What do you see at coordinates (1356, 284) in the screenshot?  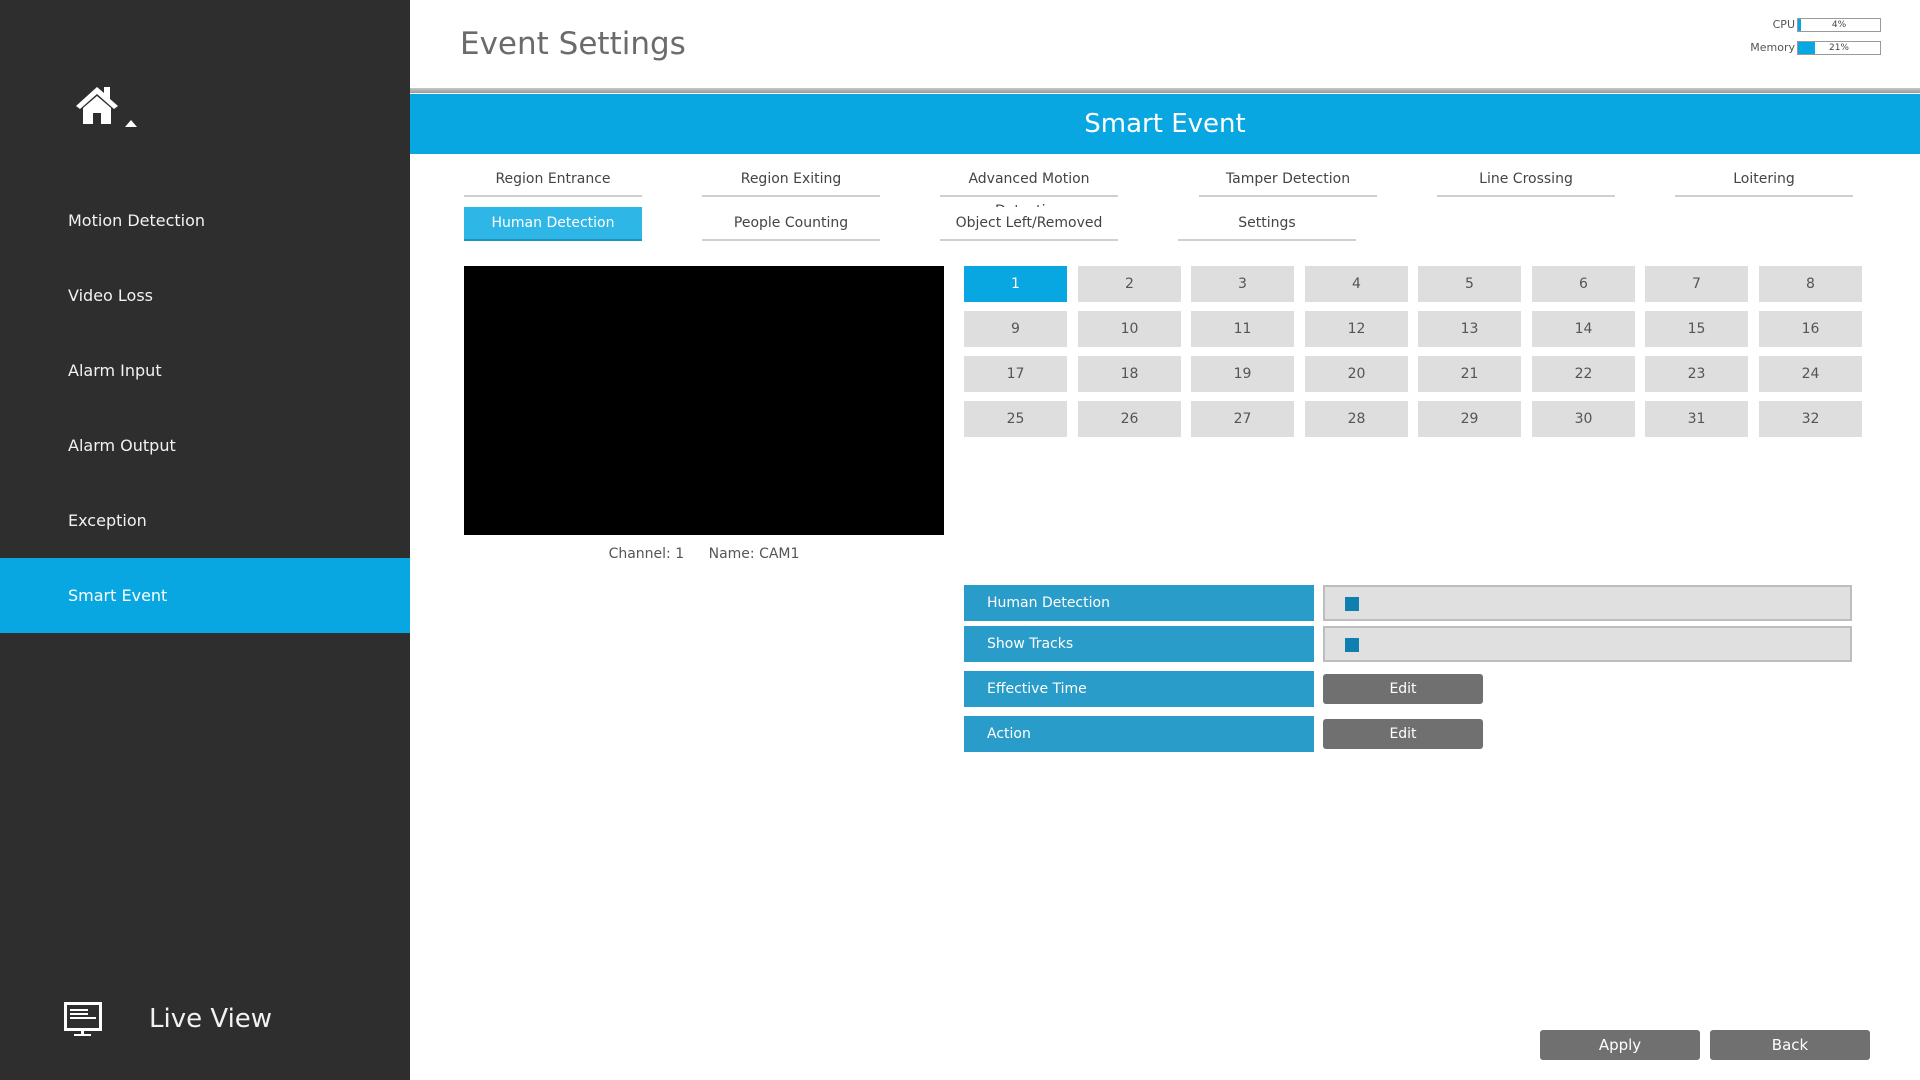 I see `channel-button-4: 4` at bounding box center [1356, 284].